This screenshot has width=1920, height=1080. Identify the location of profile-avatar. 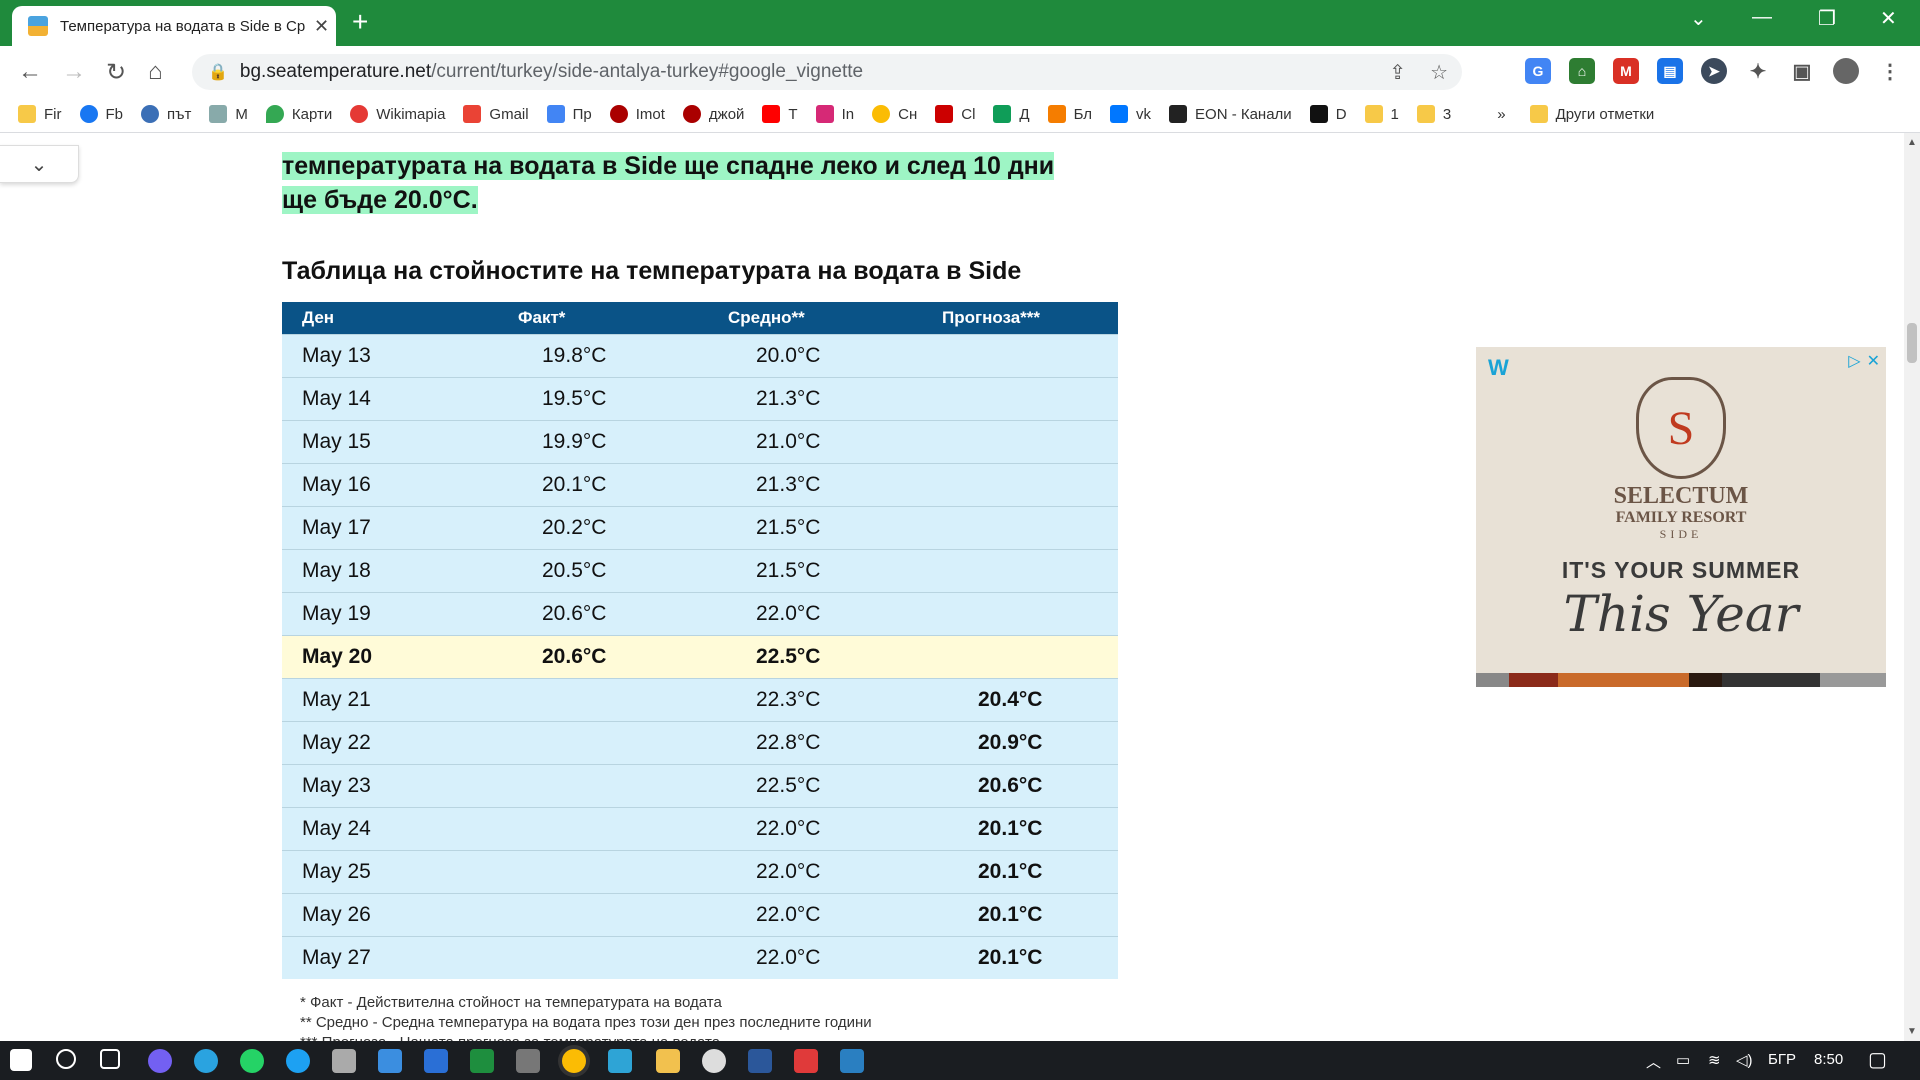
(1846, 71).